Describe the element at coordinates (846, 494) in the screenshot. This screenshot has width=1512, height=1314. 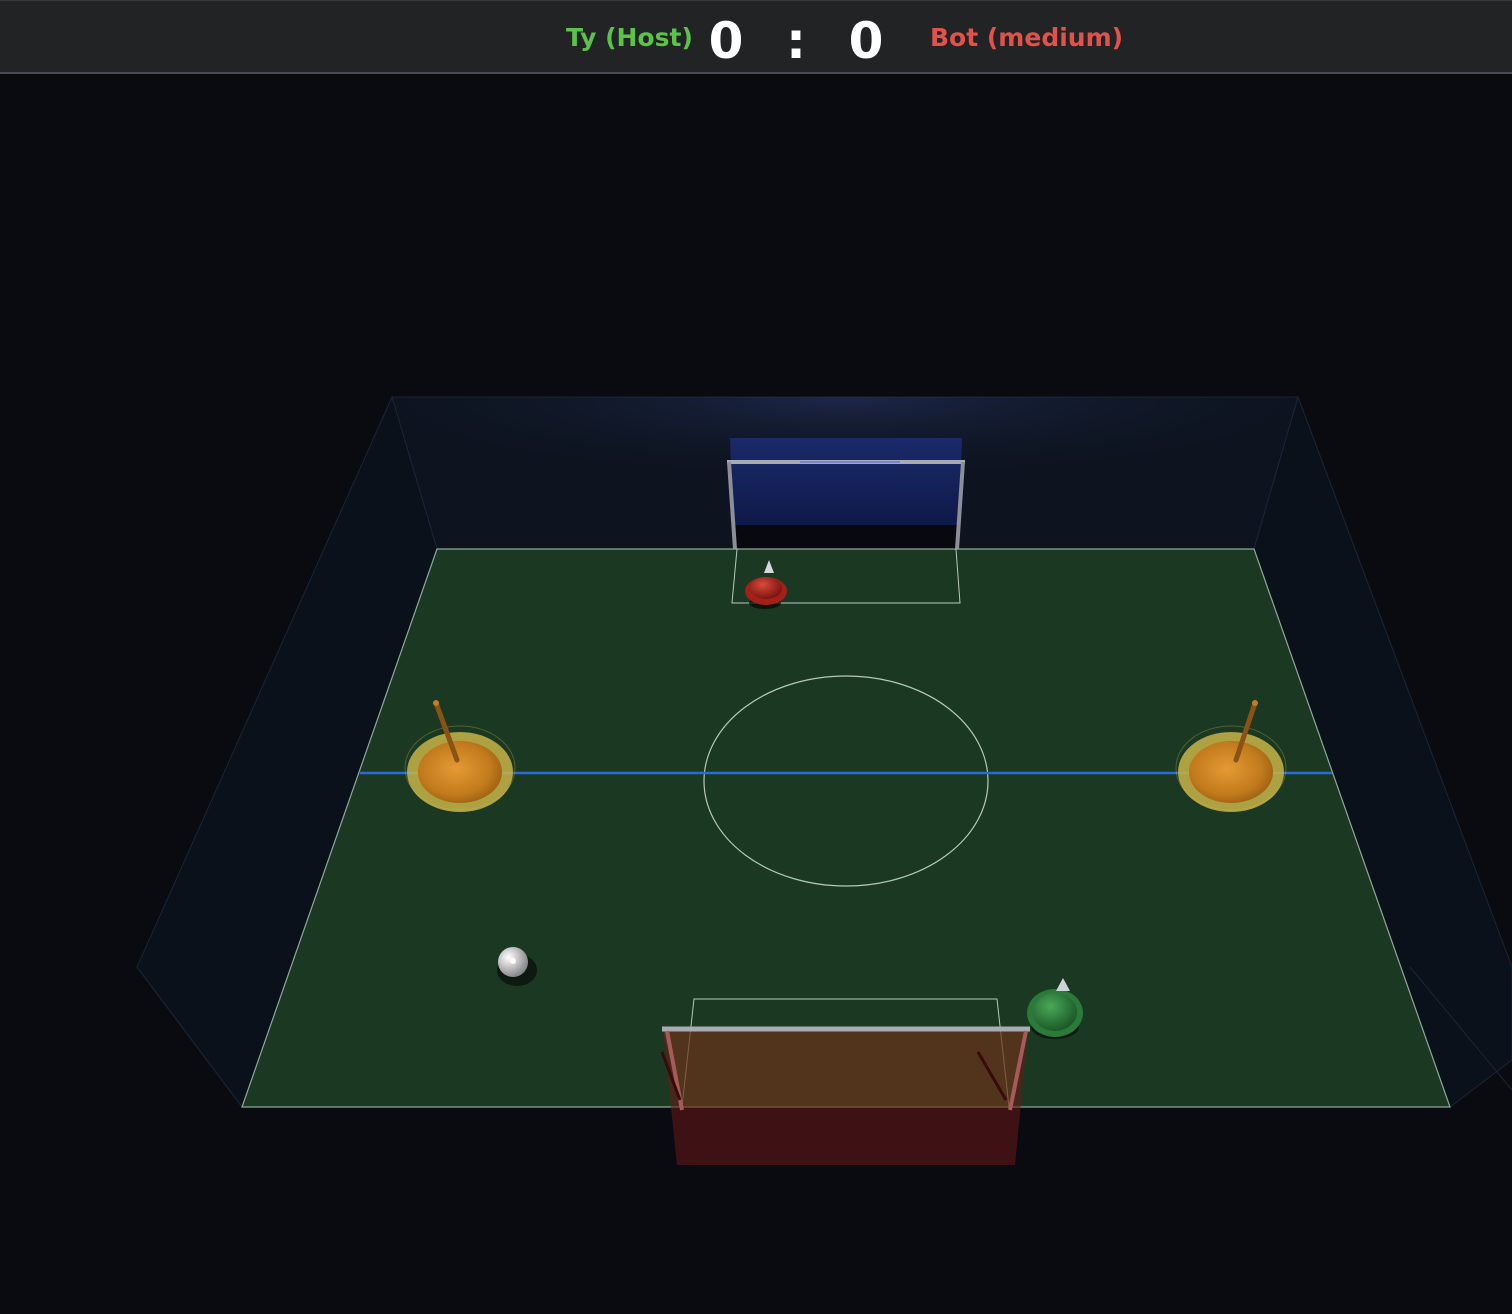
I see `far-goal` at that location.